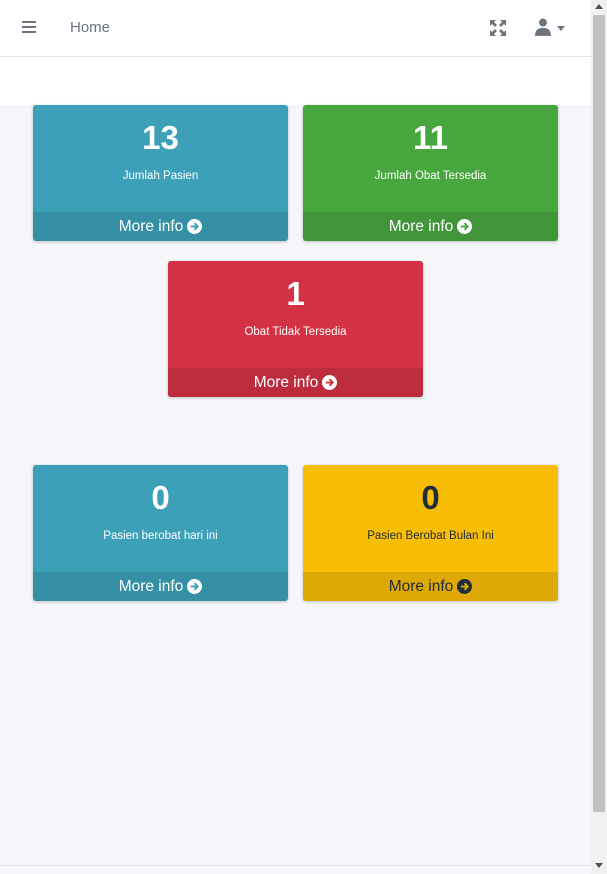 Image resolution: width=607 pixels, height=874 pixels. I want to click on nav-home-link: Home, so click(90, 27).